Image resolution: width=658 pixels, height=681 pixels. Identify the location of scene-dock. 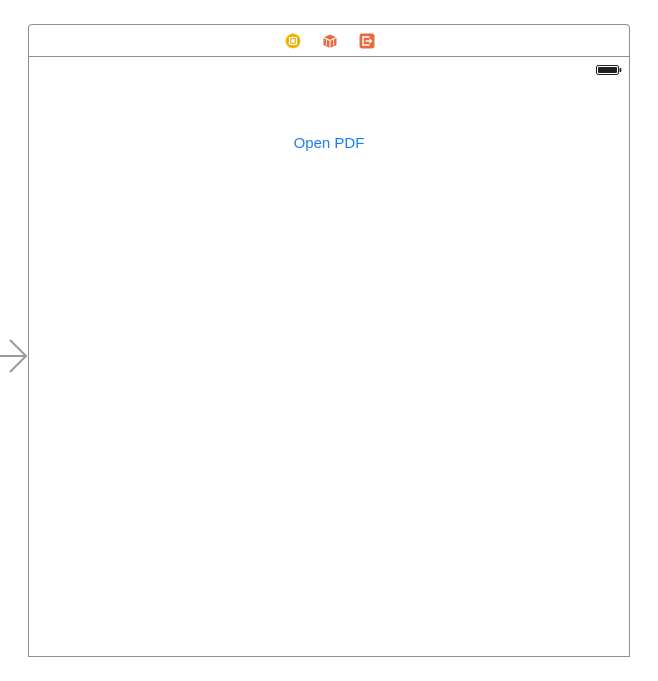
(329, 41).